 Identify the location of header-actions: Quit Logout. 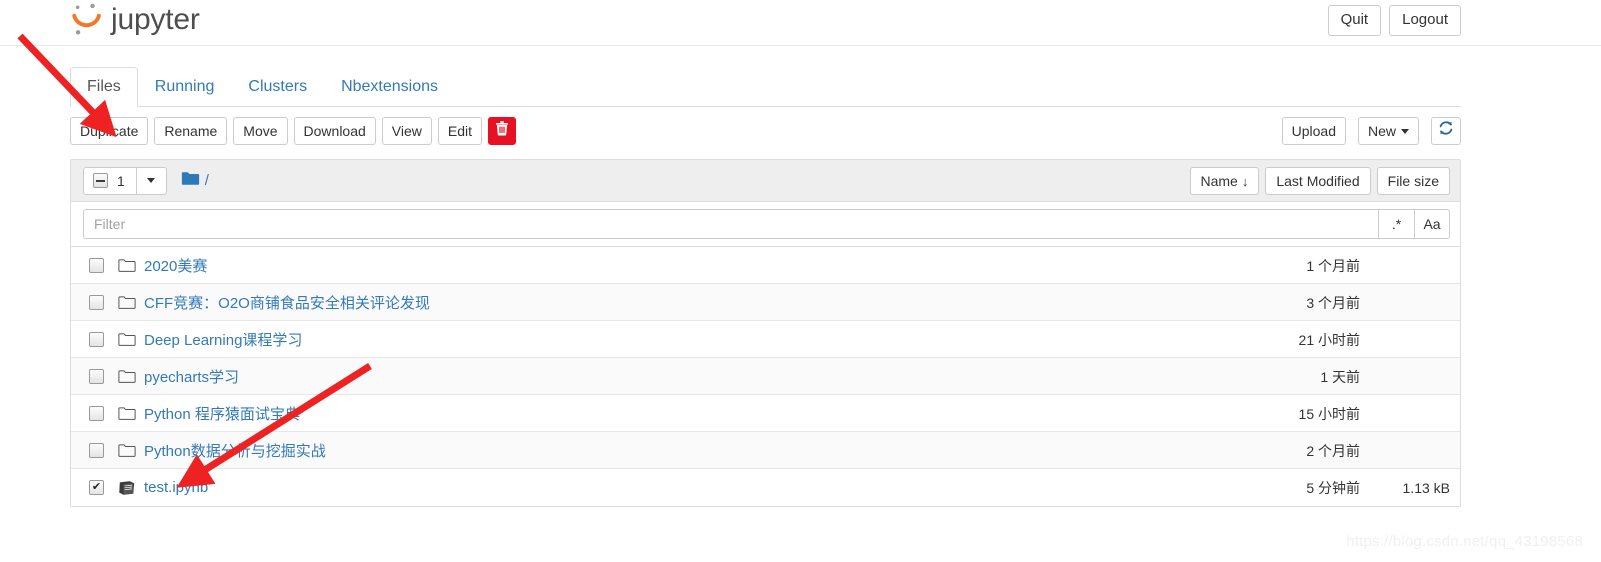
(1394, 20).